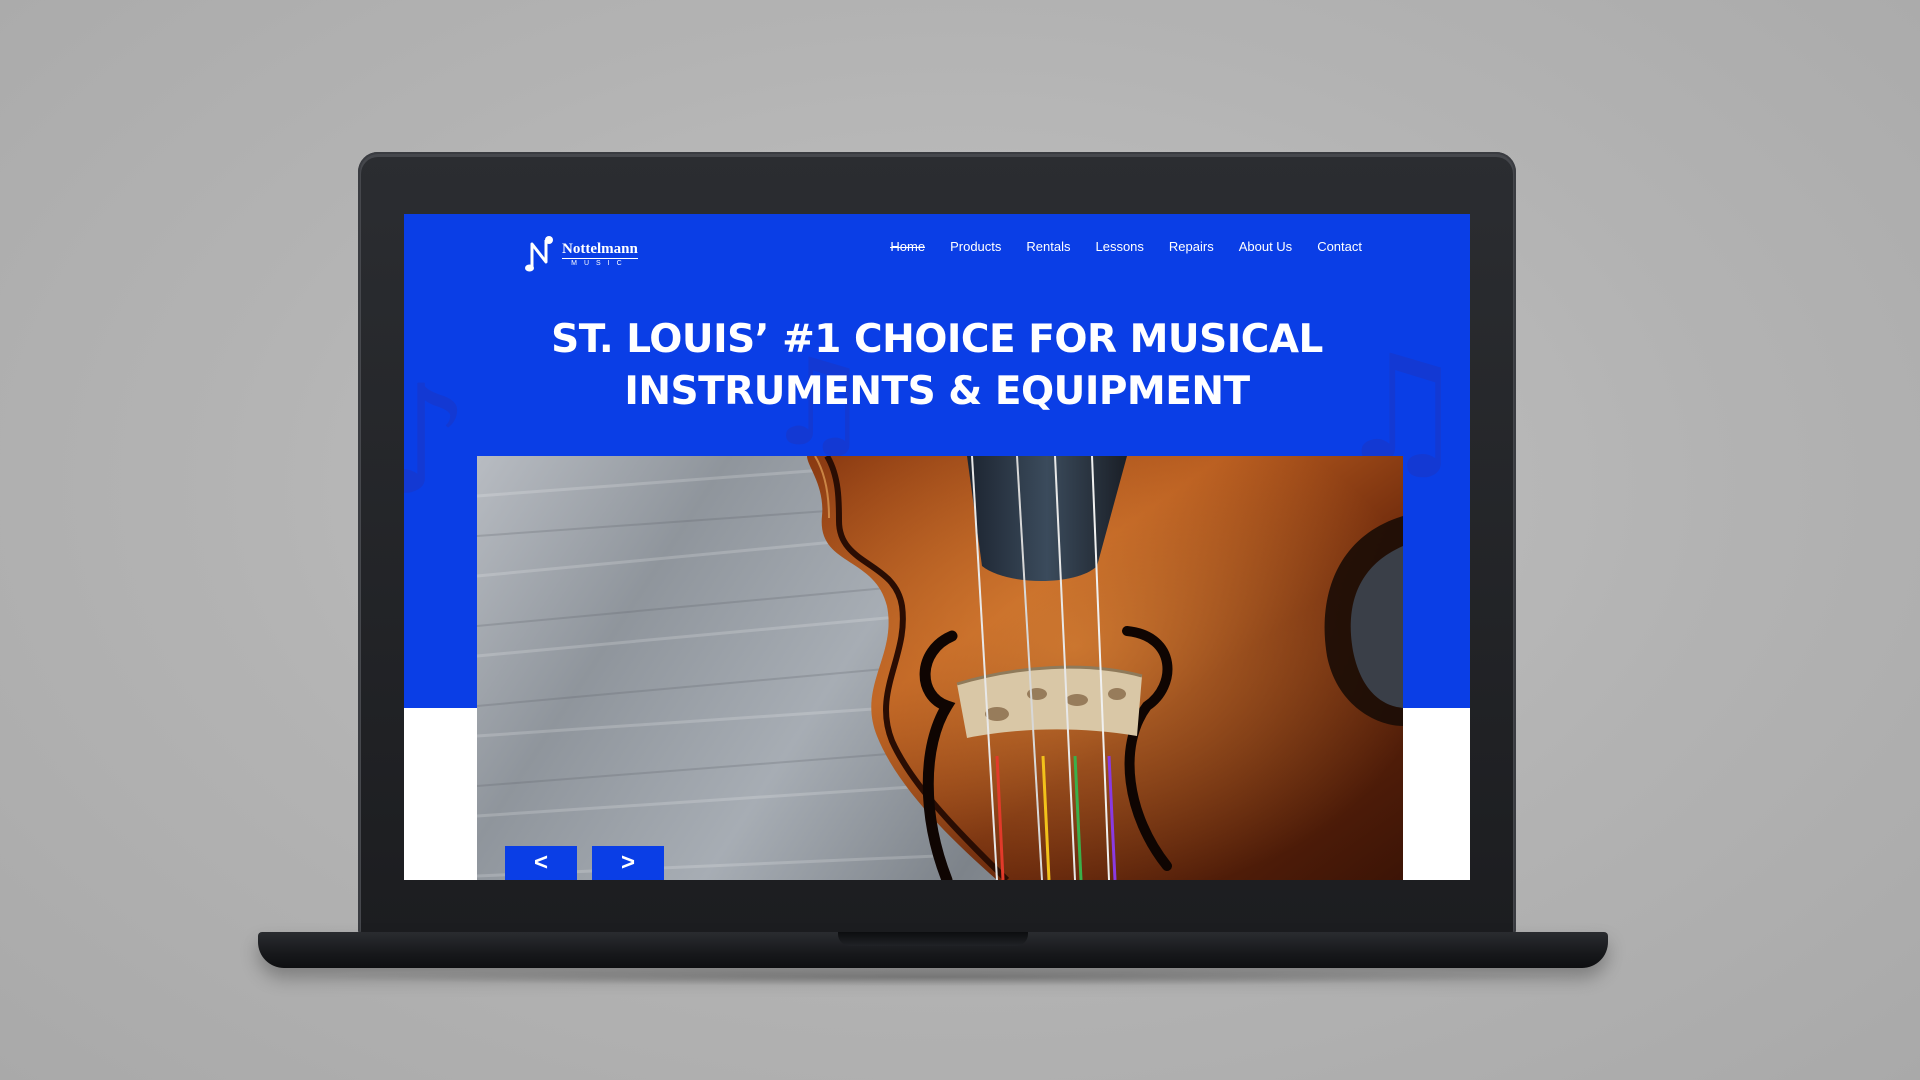  What do you see at coordinates (937, 391) in the screenshot?
I see `hero-title-line-2: INSTRUMENTS & EQUIPMENT` at bounding box center [937, 391].